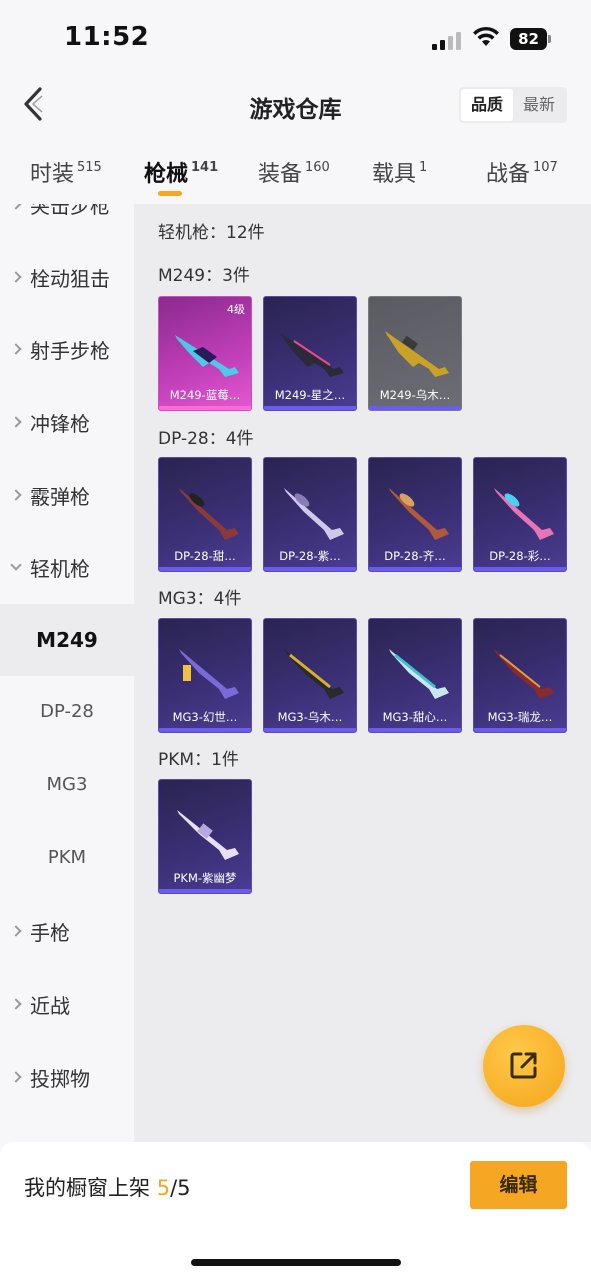  I want to click on sort-quality-button: 品质, so click(487, 105).